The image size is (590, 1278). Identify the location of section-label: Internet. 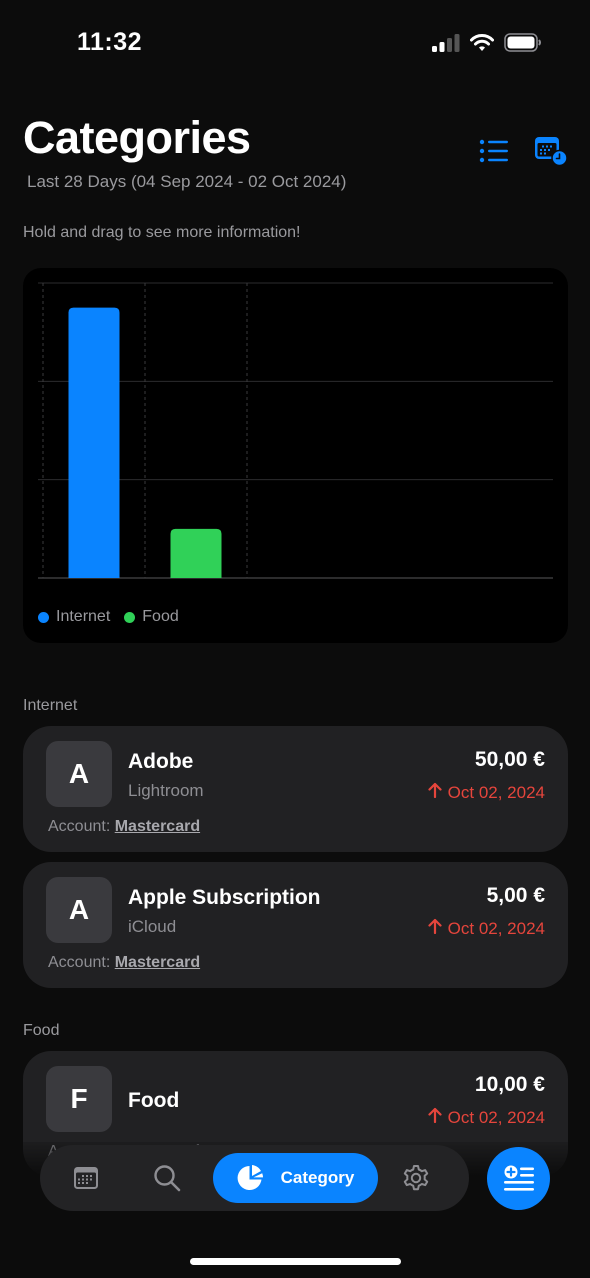
(50, 705).